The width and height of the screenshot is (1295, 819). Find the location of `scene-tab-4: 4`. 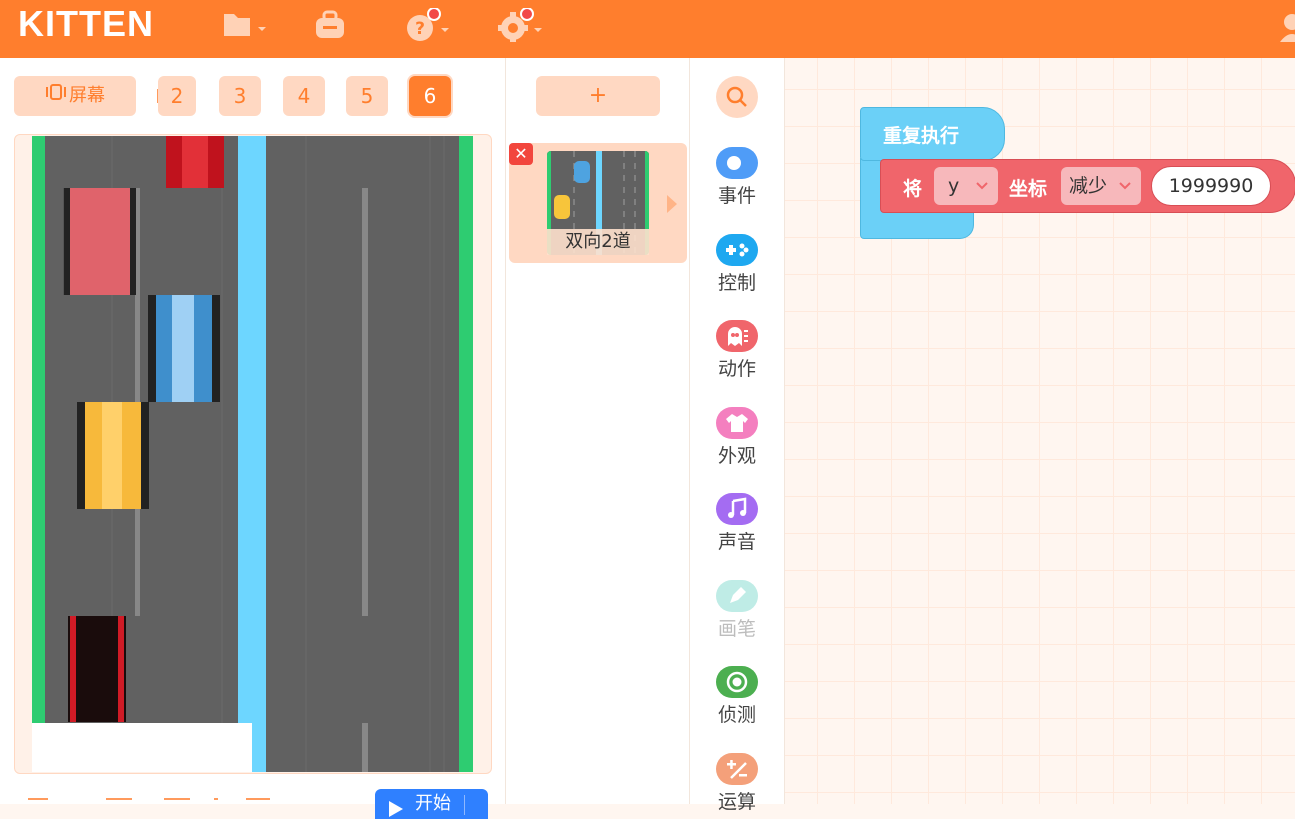

scene-tab-4: 4 is located at coordinates (304, 96).